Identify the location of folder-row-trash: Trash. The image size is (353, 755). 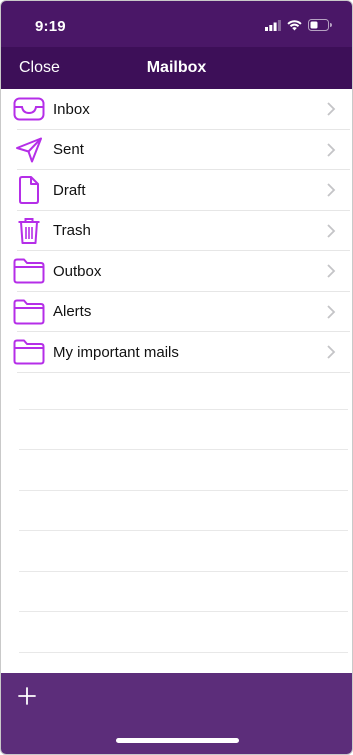
(177, 231).